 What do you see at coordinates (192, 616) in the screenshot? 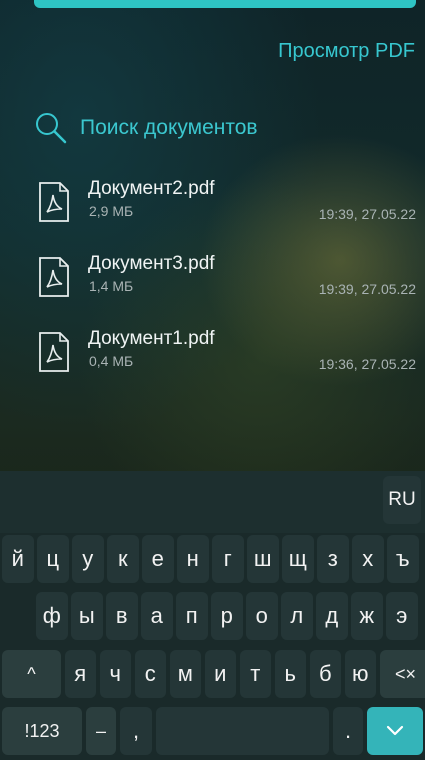
I see `key-п: п` at bounding box center [192, 616].